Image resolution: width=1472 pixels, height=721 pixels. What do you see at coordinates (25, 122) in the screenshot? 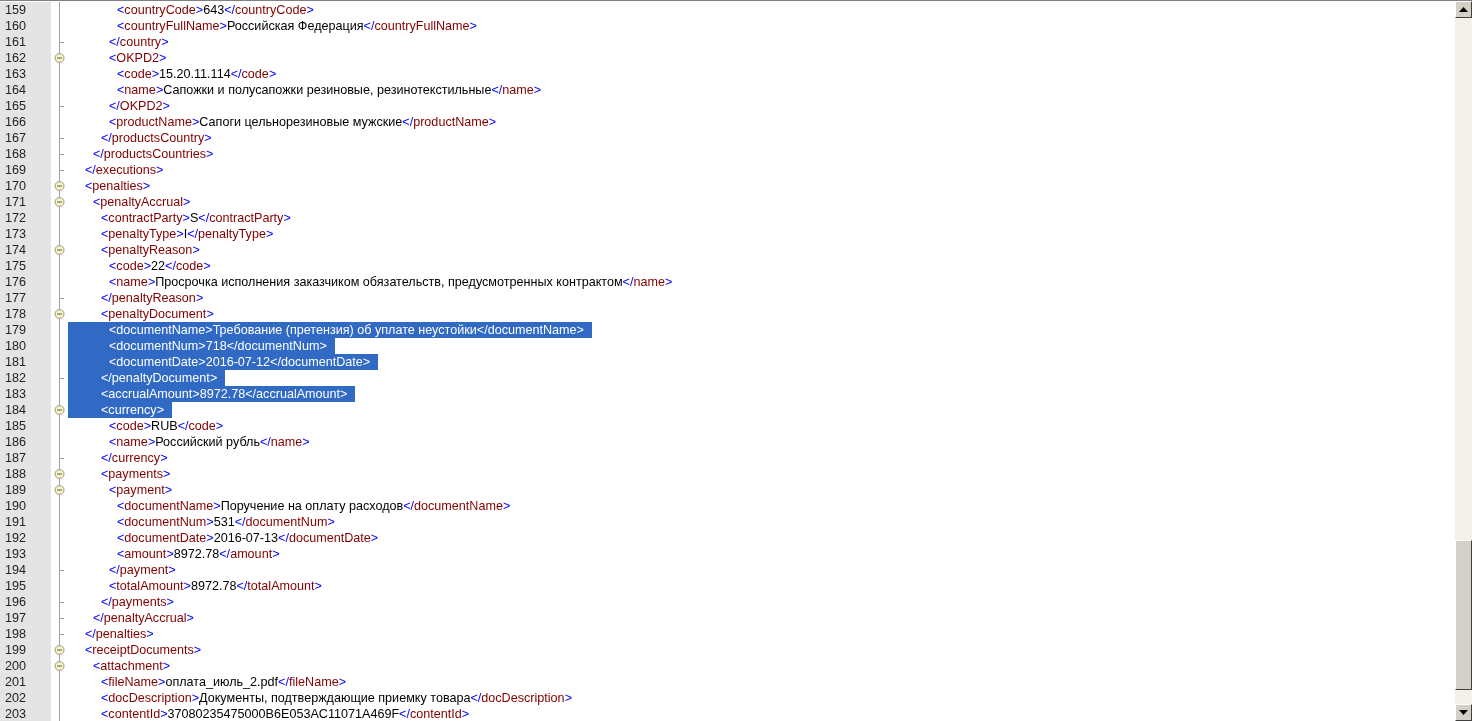
I see `line-number: 166` at bounding box center [25, 122].